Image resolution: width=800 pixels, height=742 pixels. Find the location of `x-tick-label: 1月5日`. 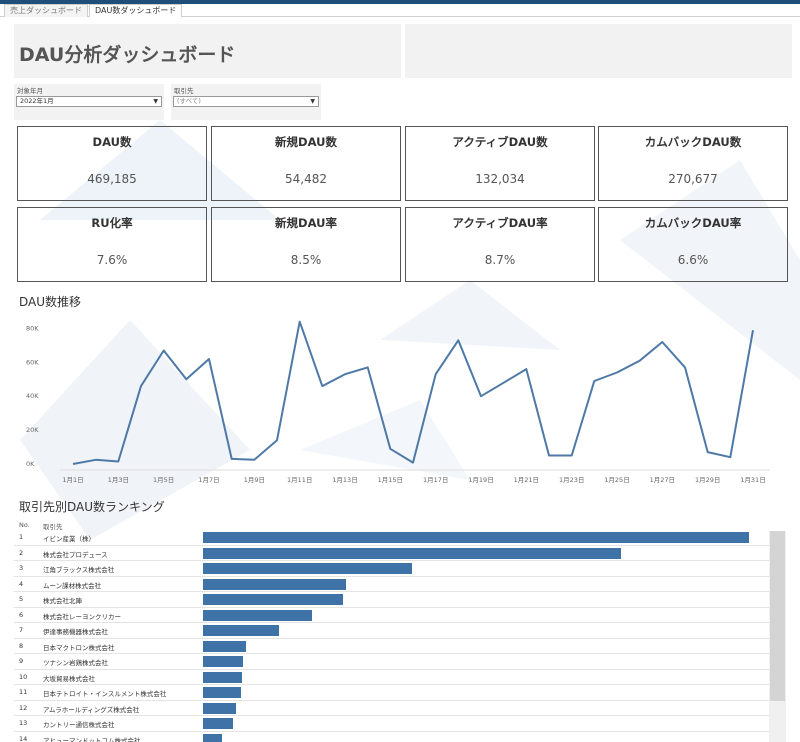

x-tick-label: 1月5日 is located at coordinates (163, 480).